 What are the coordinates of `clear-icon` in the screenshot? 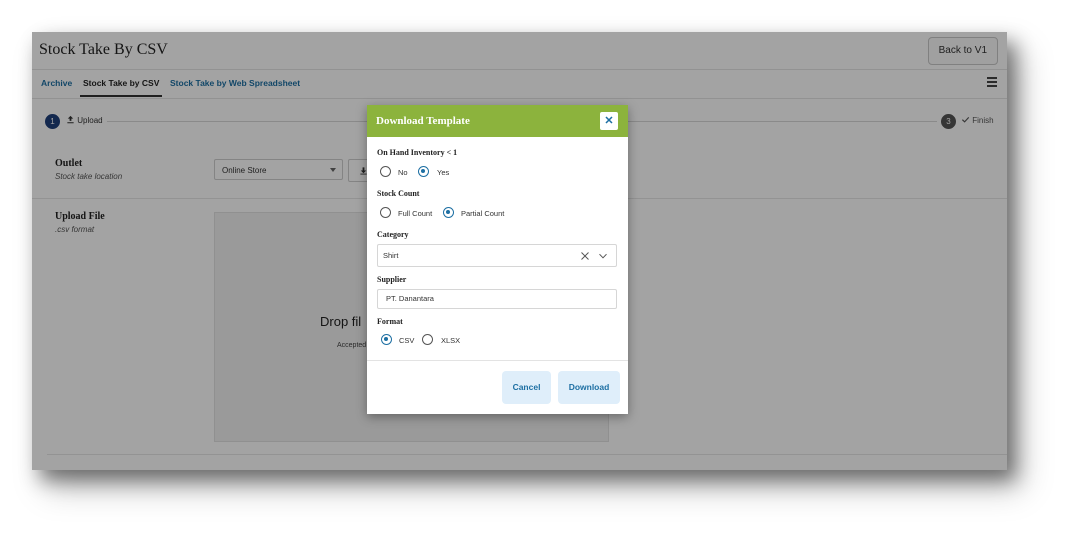 It's located at (585, 256).